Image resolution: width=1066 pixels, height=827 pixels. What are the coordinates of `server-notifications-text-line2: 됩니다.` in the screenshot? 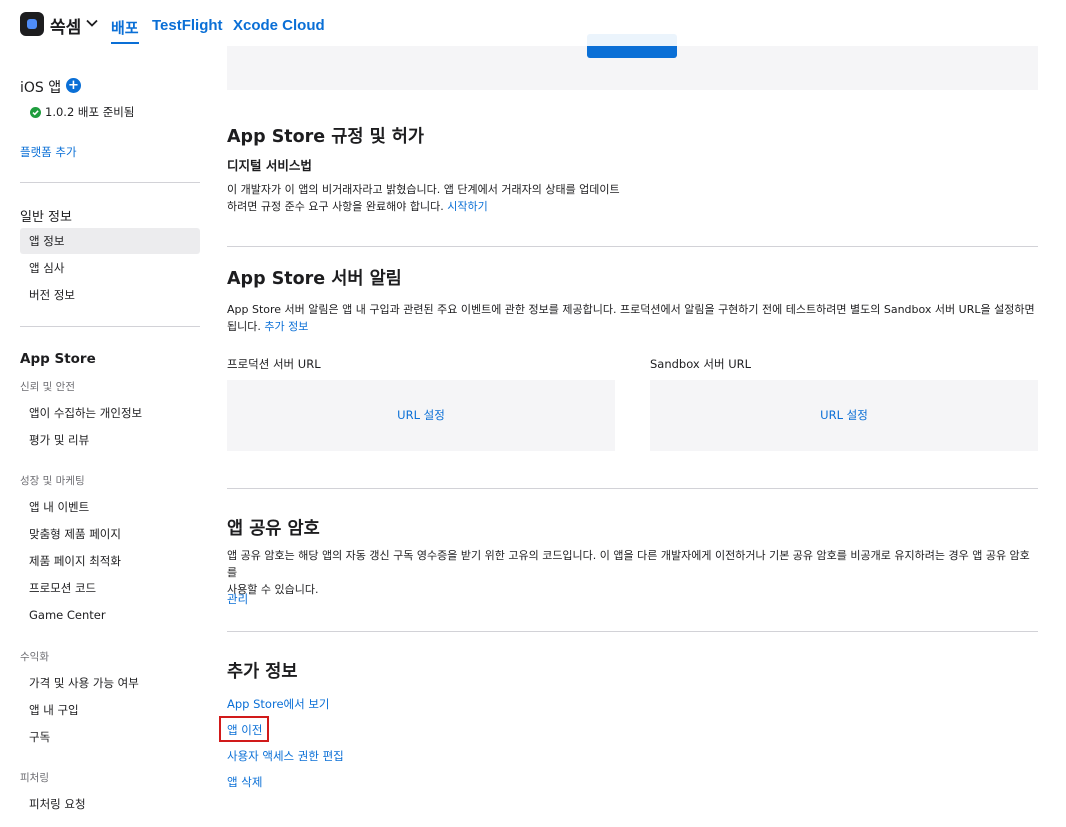 It's located at (244, 326).